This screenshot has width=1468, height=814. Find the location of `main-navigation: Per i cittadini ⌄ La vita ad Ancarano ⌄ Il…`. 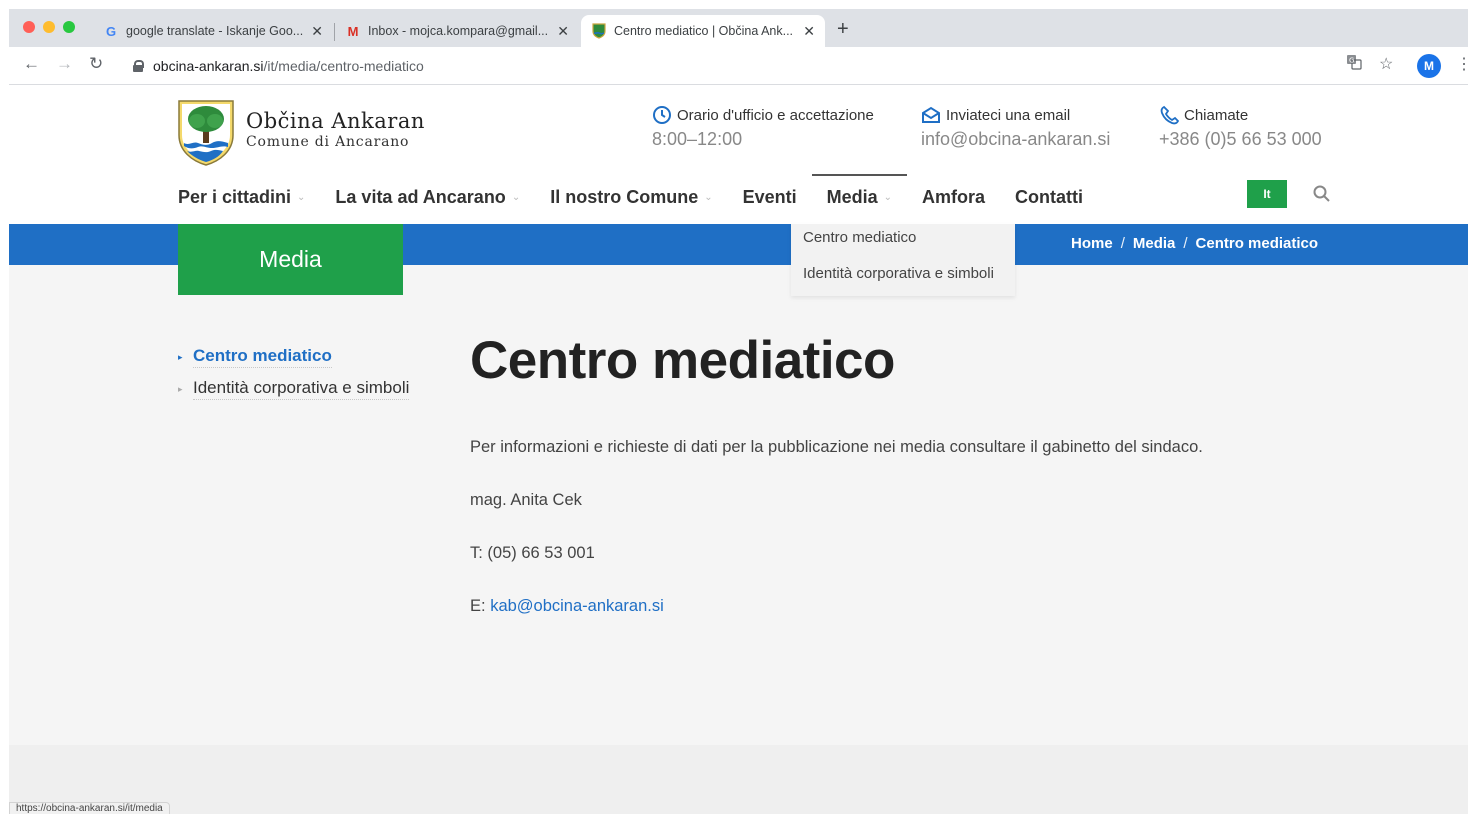

main-navigation: Per i cittadini ⌄ La vita ad Ancarano ⌄ Il… is located at coordinates (645, 195).